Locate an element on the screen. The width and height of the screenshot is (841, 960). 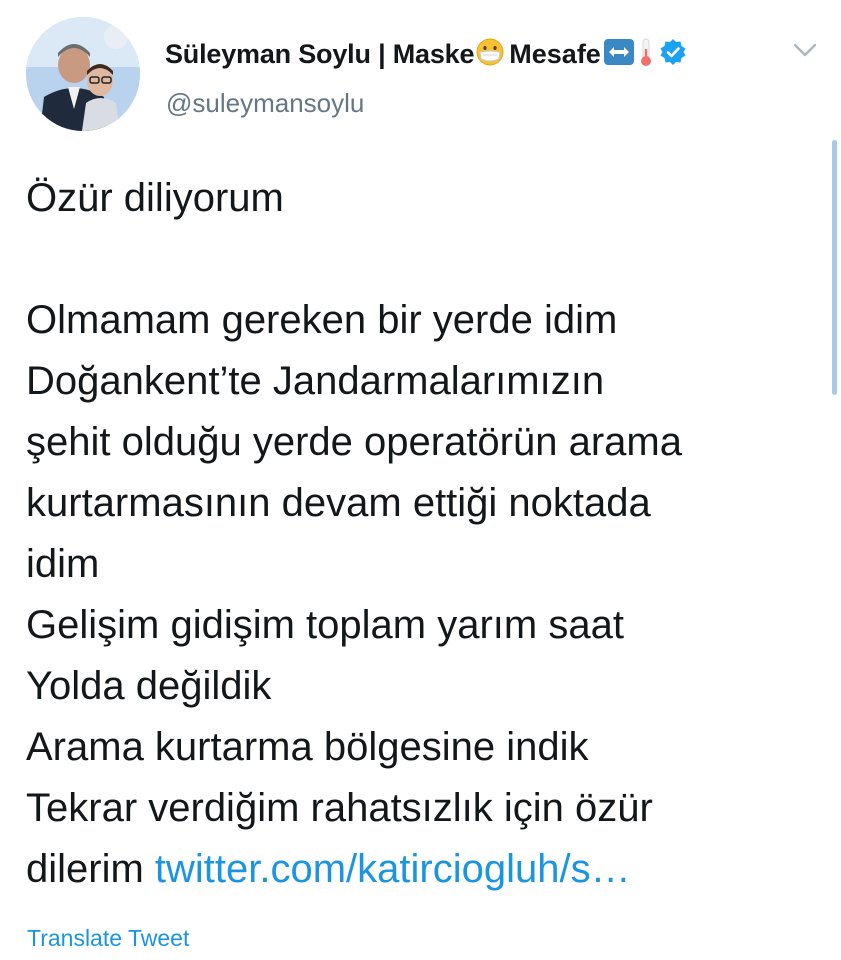
scrollbar is located at coordinates (834, 267).